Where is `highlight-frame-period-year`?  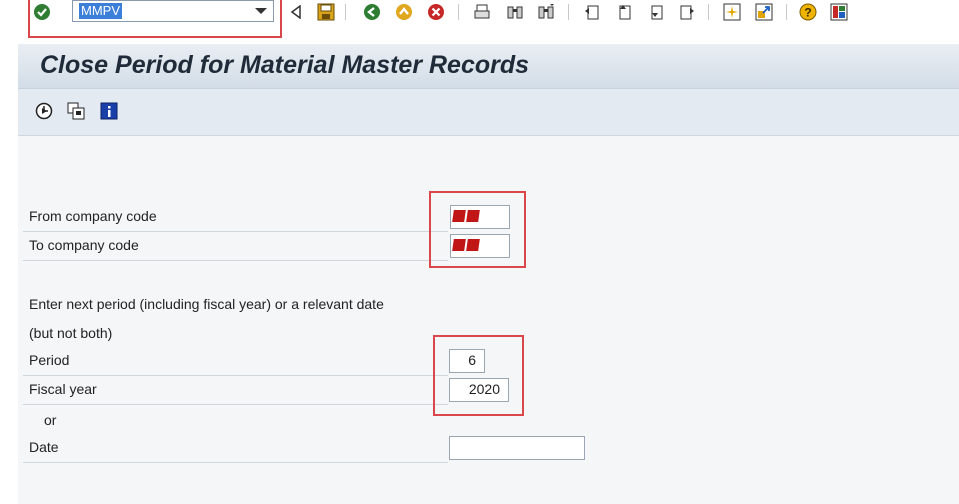 highlight-frame-period-year is located at coordinates (478, 375).